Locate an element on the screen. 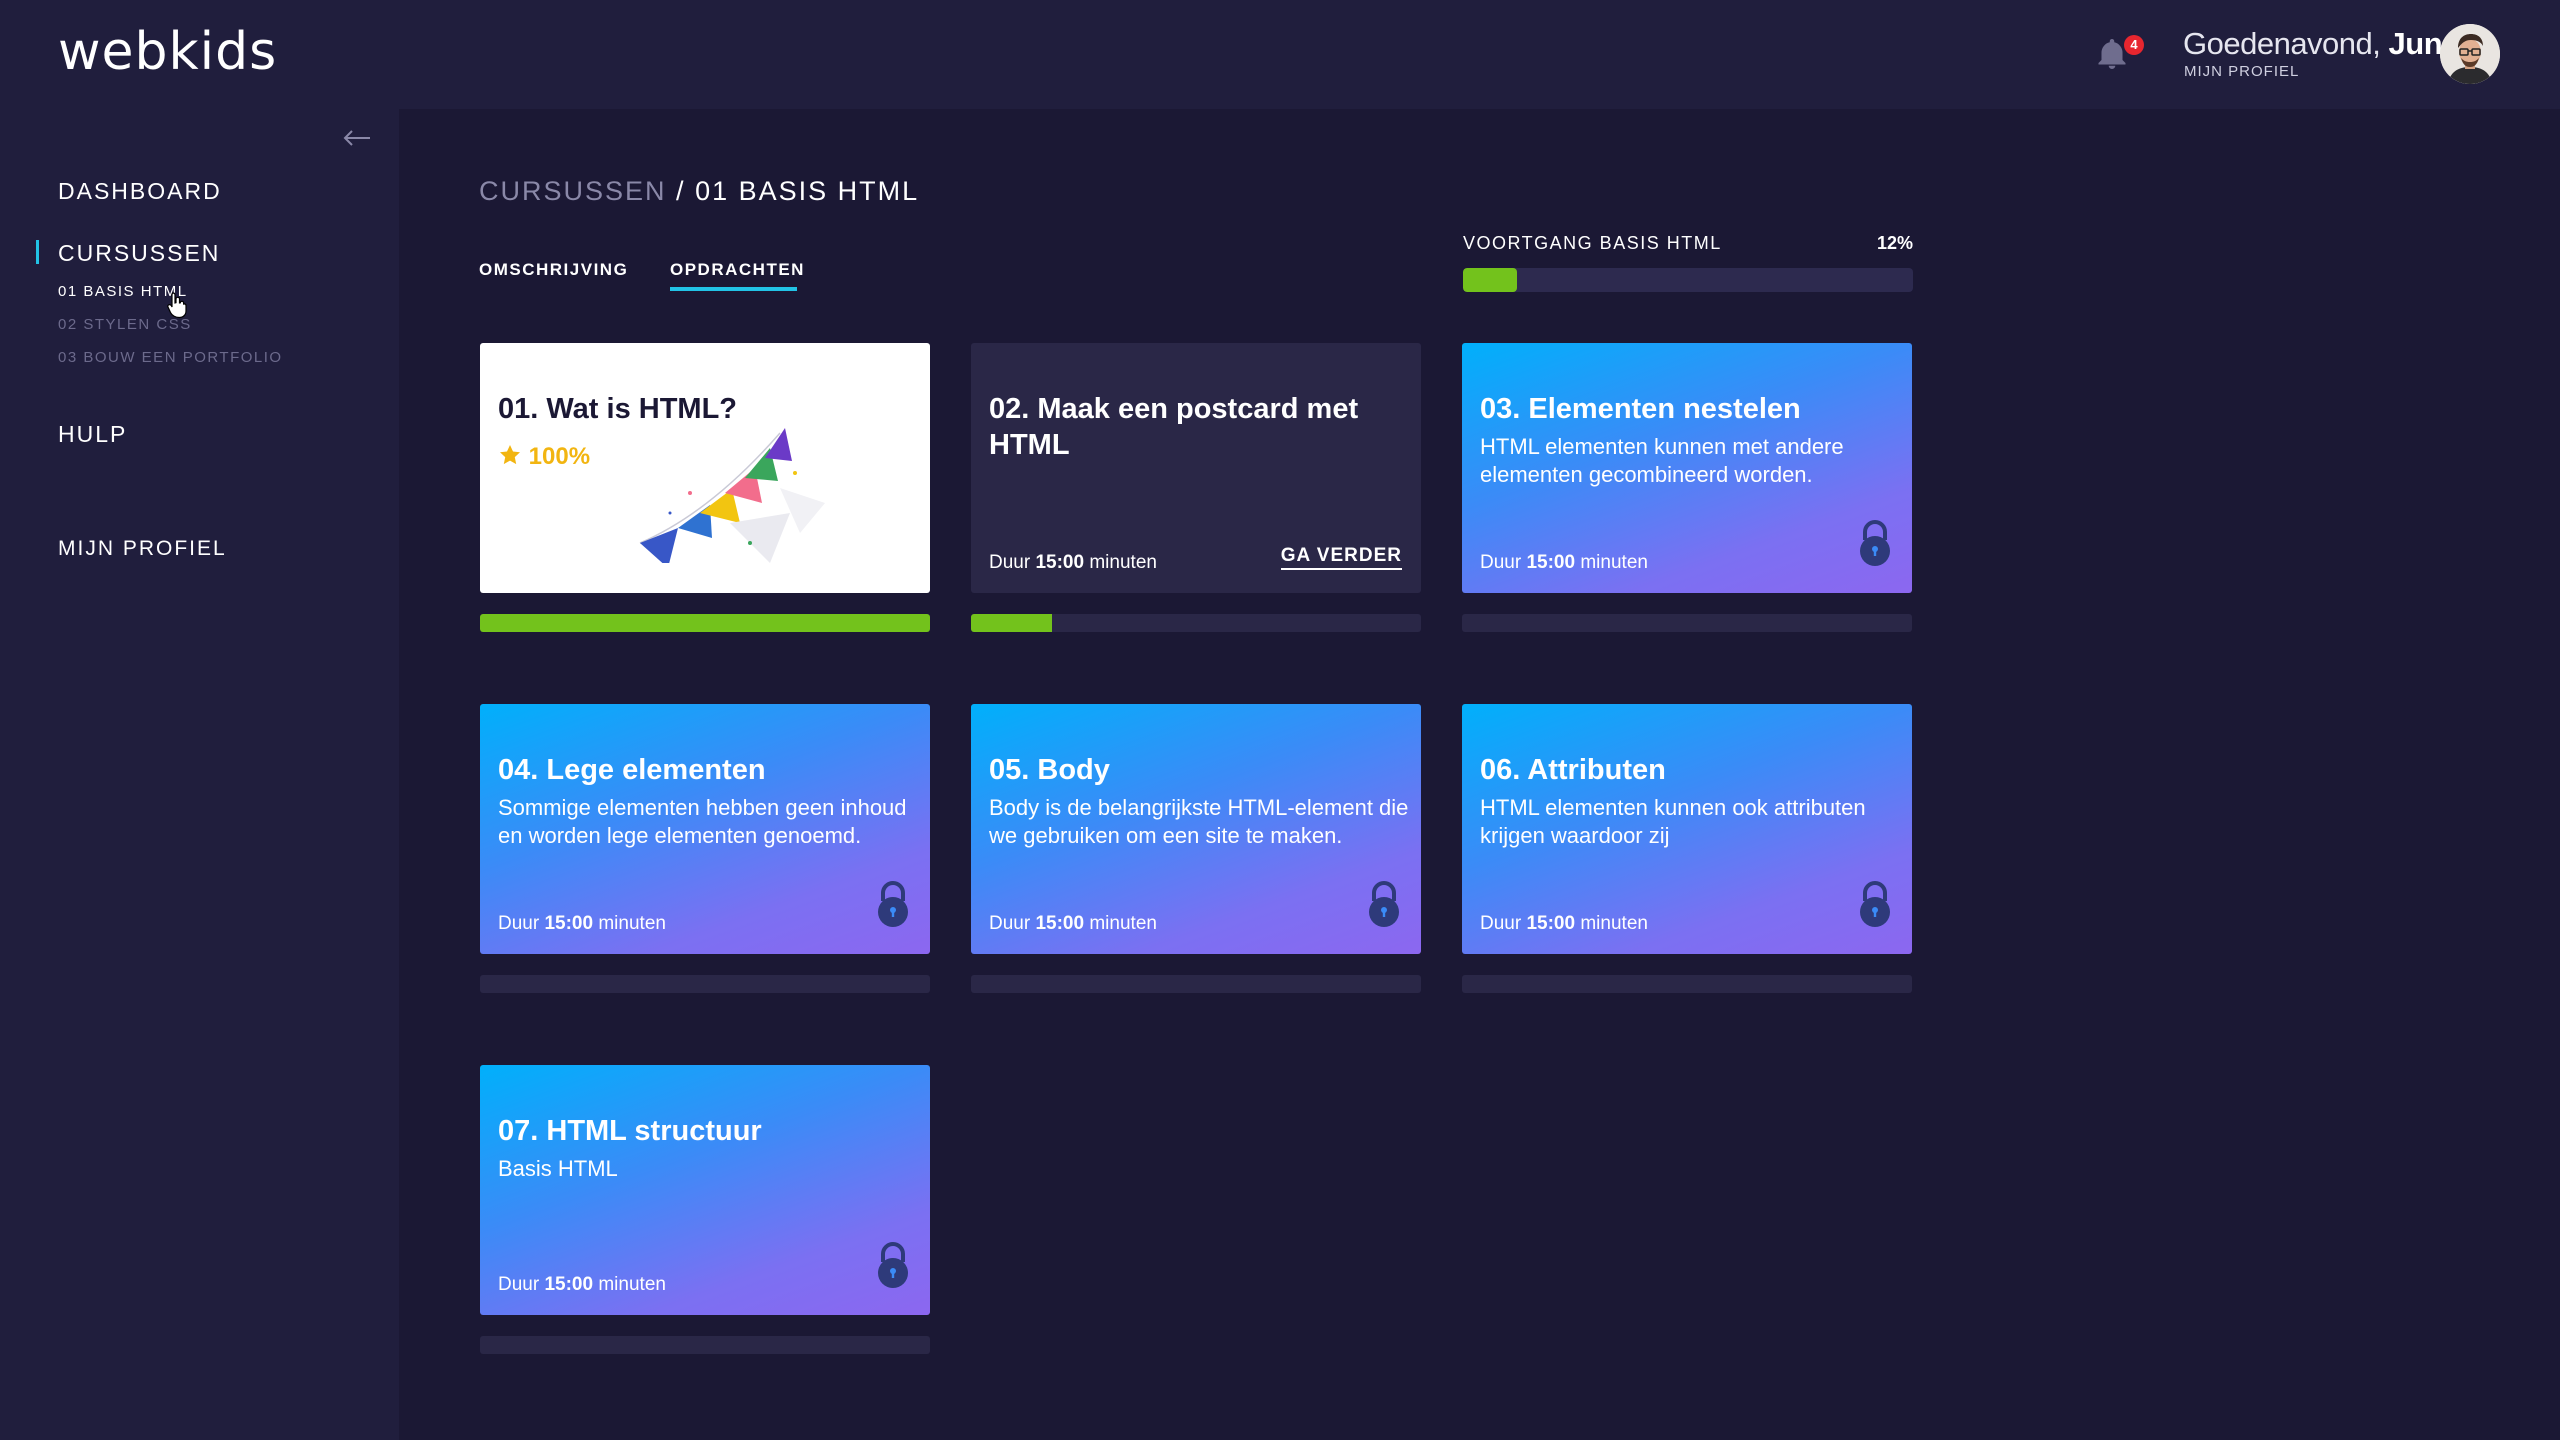  avatar is located at coordinates (2470, 54).